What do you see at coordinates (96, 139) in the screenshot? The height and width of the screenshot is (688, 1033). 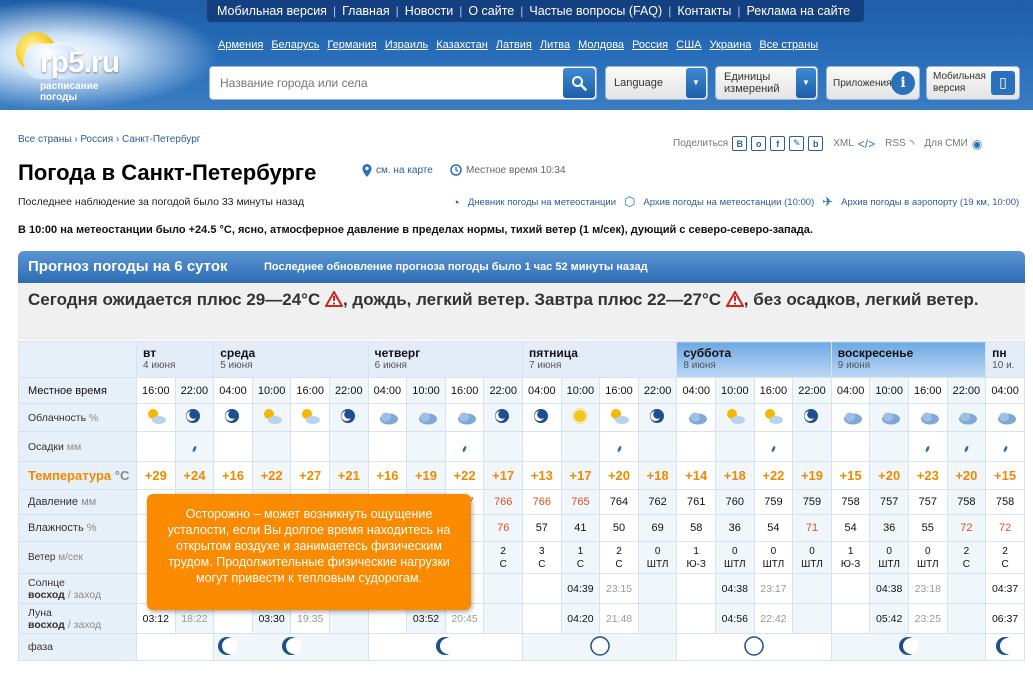 I see `breadcrumb-russia: Россия` at bounding box center [96, 139].